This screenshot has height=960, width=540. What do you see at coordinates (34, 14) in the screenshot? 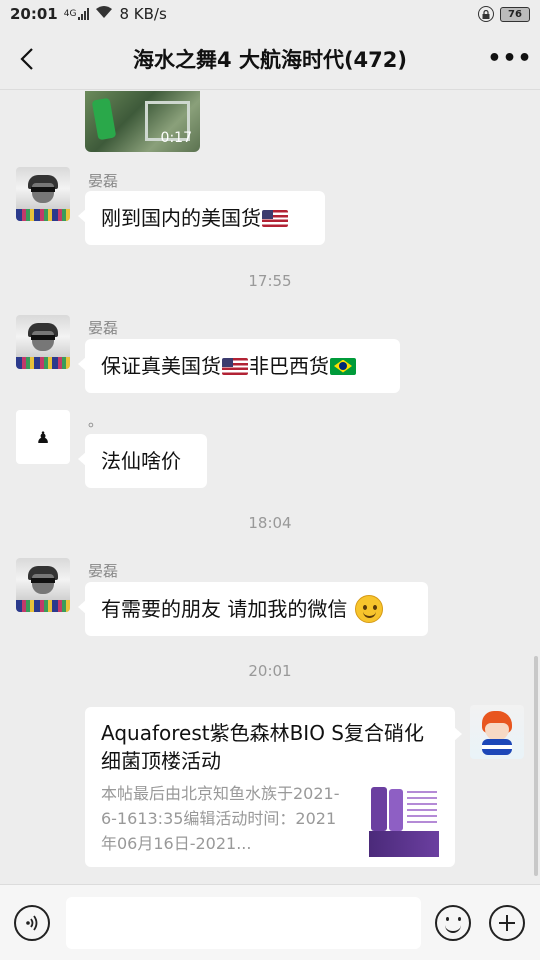
I see `status-time: 20:01` at bounding box center [34, 14].